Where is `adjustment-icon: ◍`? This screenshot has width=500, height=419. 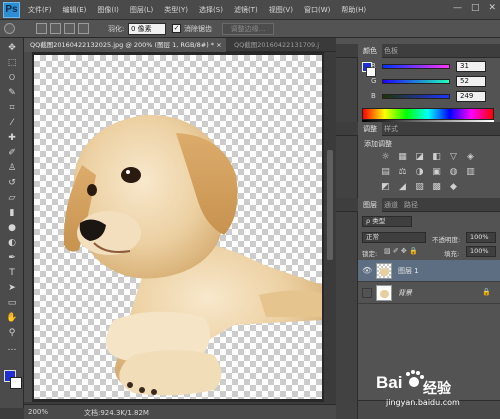
adjustment-icon: ◍ is located at coordinates (453, 172).